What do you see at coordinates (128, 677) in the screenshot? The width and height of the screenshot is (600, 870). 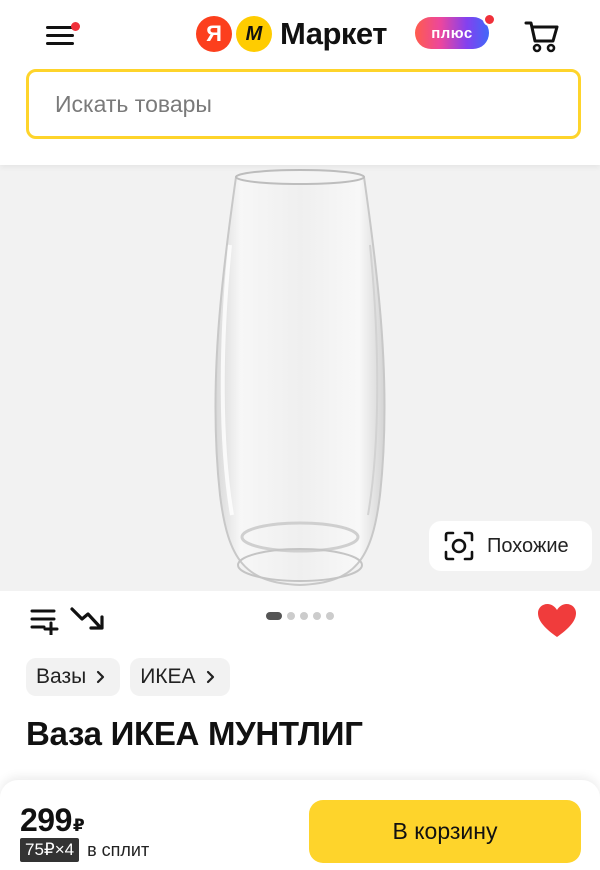 I see `breadcrumb: Вазы ИКЕА` at bounding box center [128, 677].